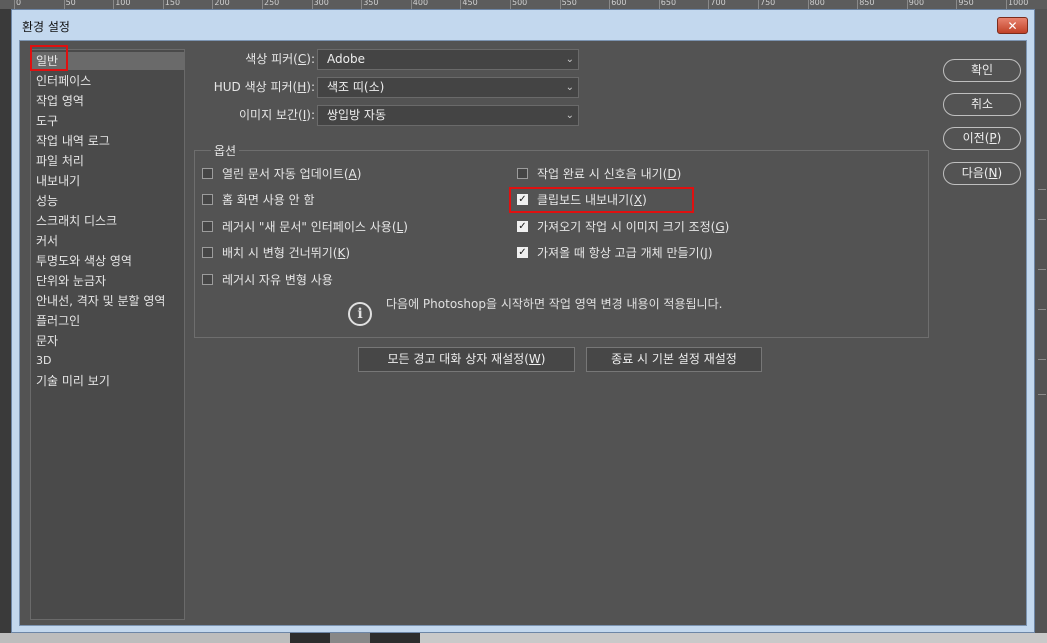  I want to click on background-canvas-strip, so click(523, 638).